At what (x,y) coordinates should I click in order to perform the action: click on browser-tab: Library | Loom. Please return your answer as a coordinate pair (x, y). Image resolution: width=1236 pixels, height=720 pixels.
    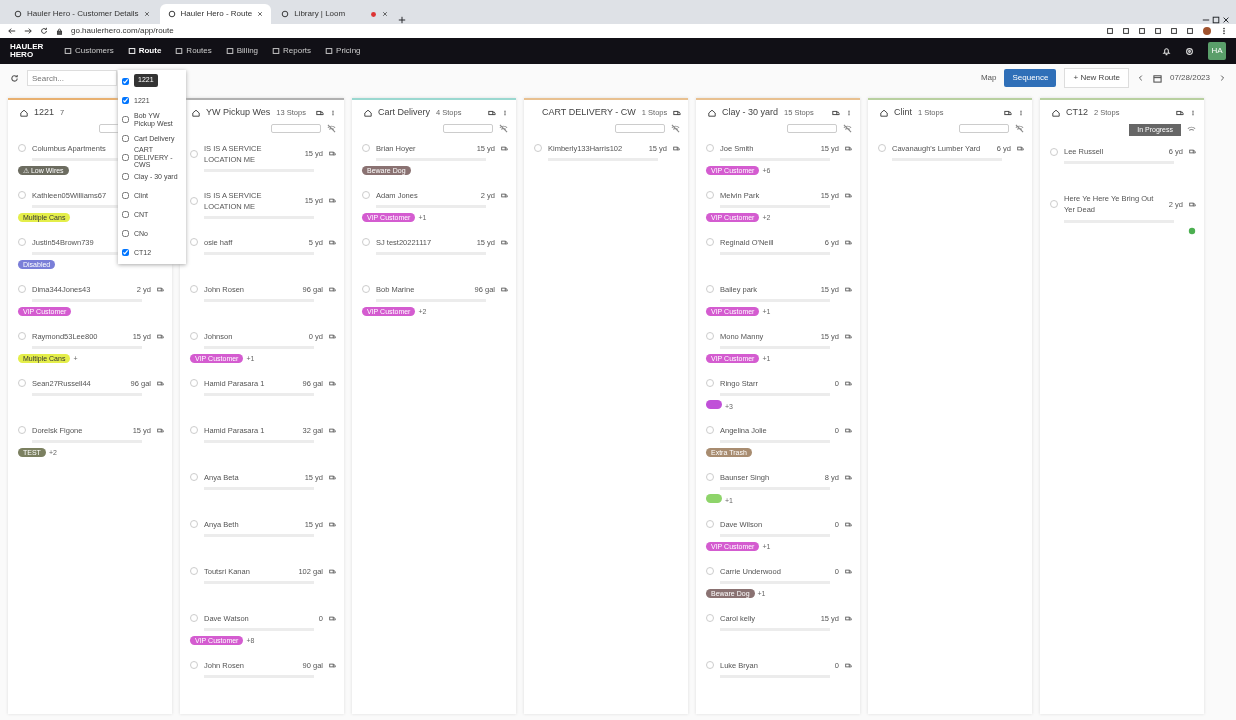
    Looking at the image, I should click on (335, 14).